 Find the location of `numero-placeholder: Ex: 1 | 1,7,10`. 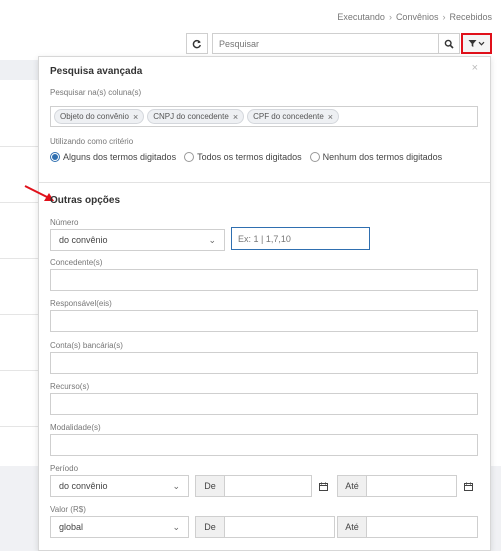

numero-placeholder: Ex: 1 | 1,7,10 is located at coordinates (264, 238).